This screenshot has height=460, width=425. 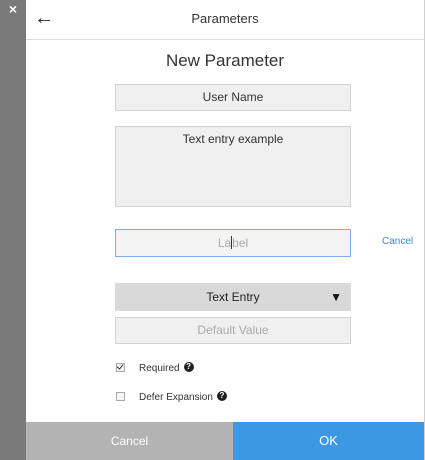 I want to click on parameter-type-select: Text Entry ▼, so click(x=233, y=297).